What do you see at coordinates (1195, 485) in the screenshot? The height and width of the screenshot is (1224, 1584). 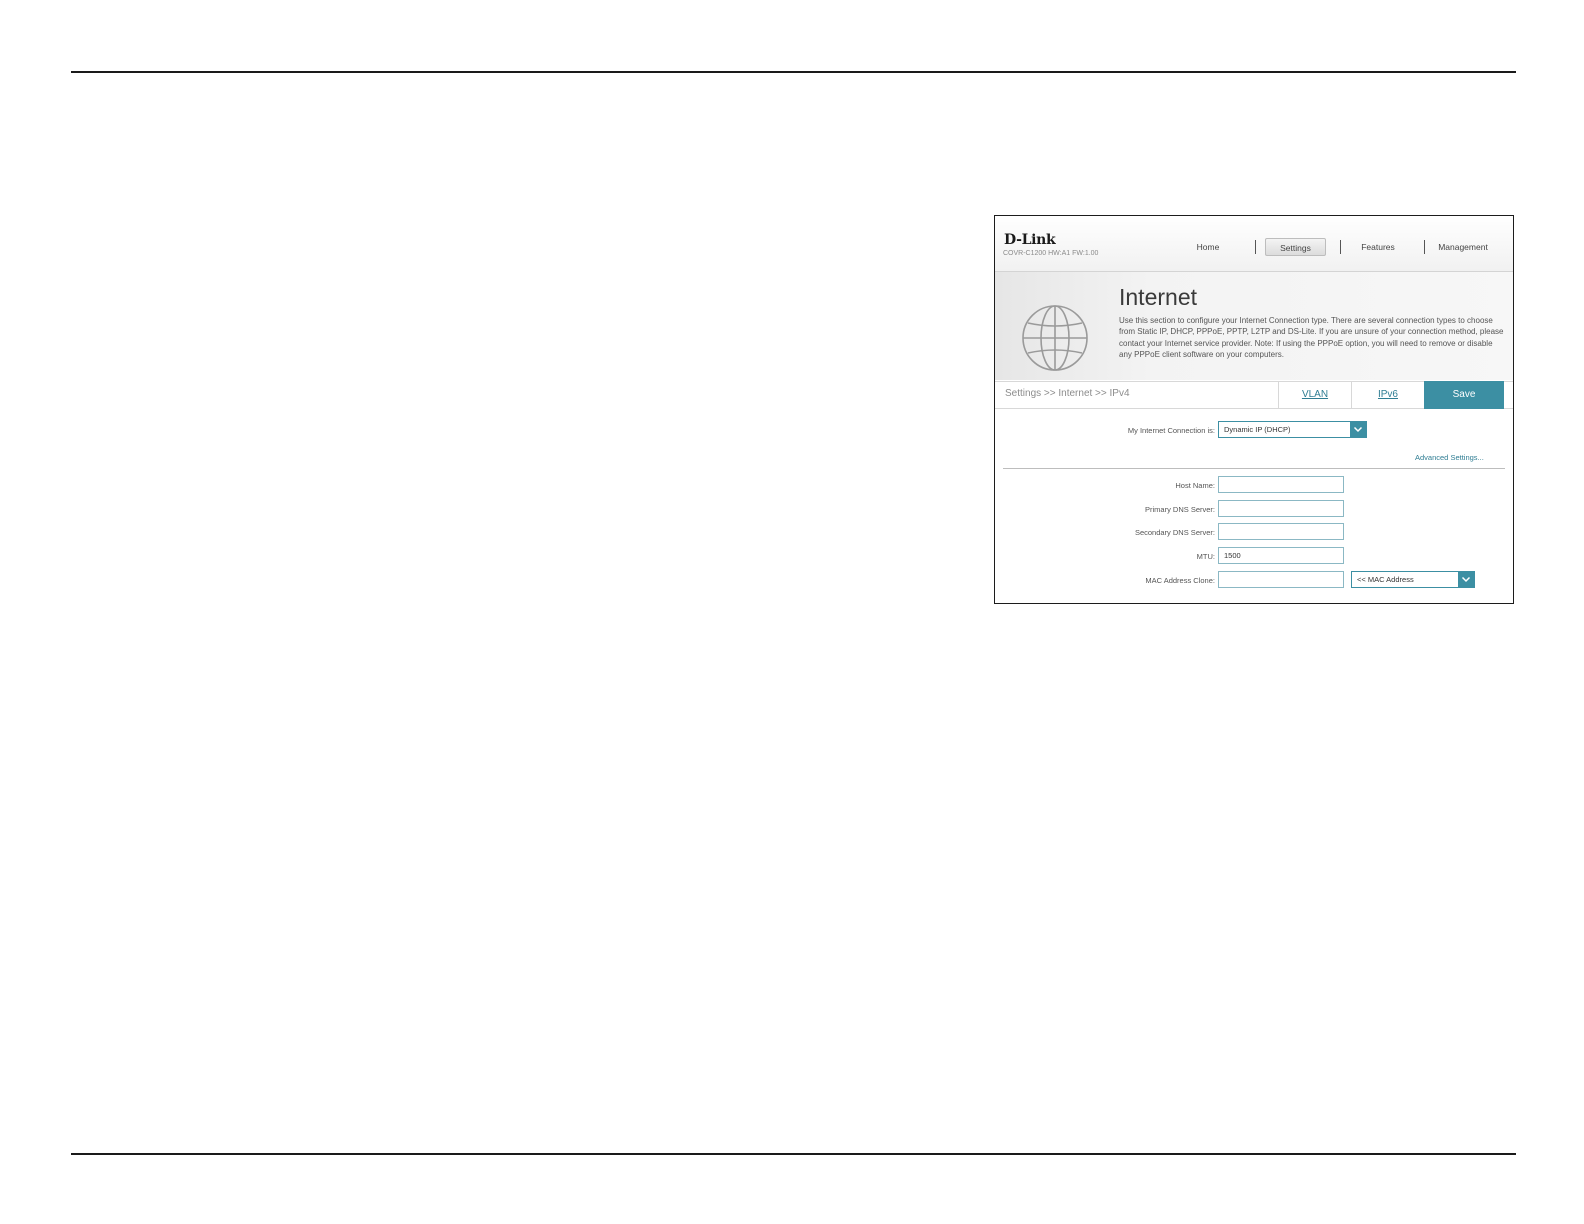 I see `host-name-label: Host Name:` at bounding box center [1195, 485].